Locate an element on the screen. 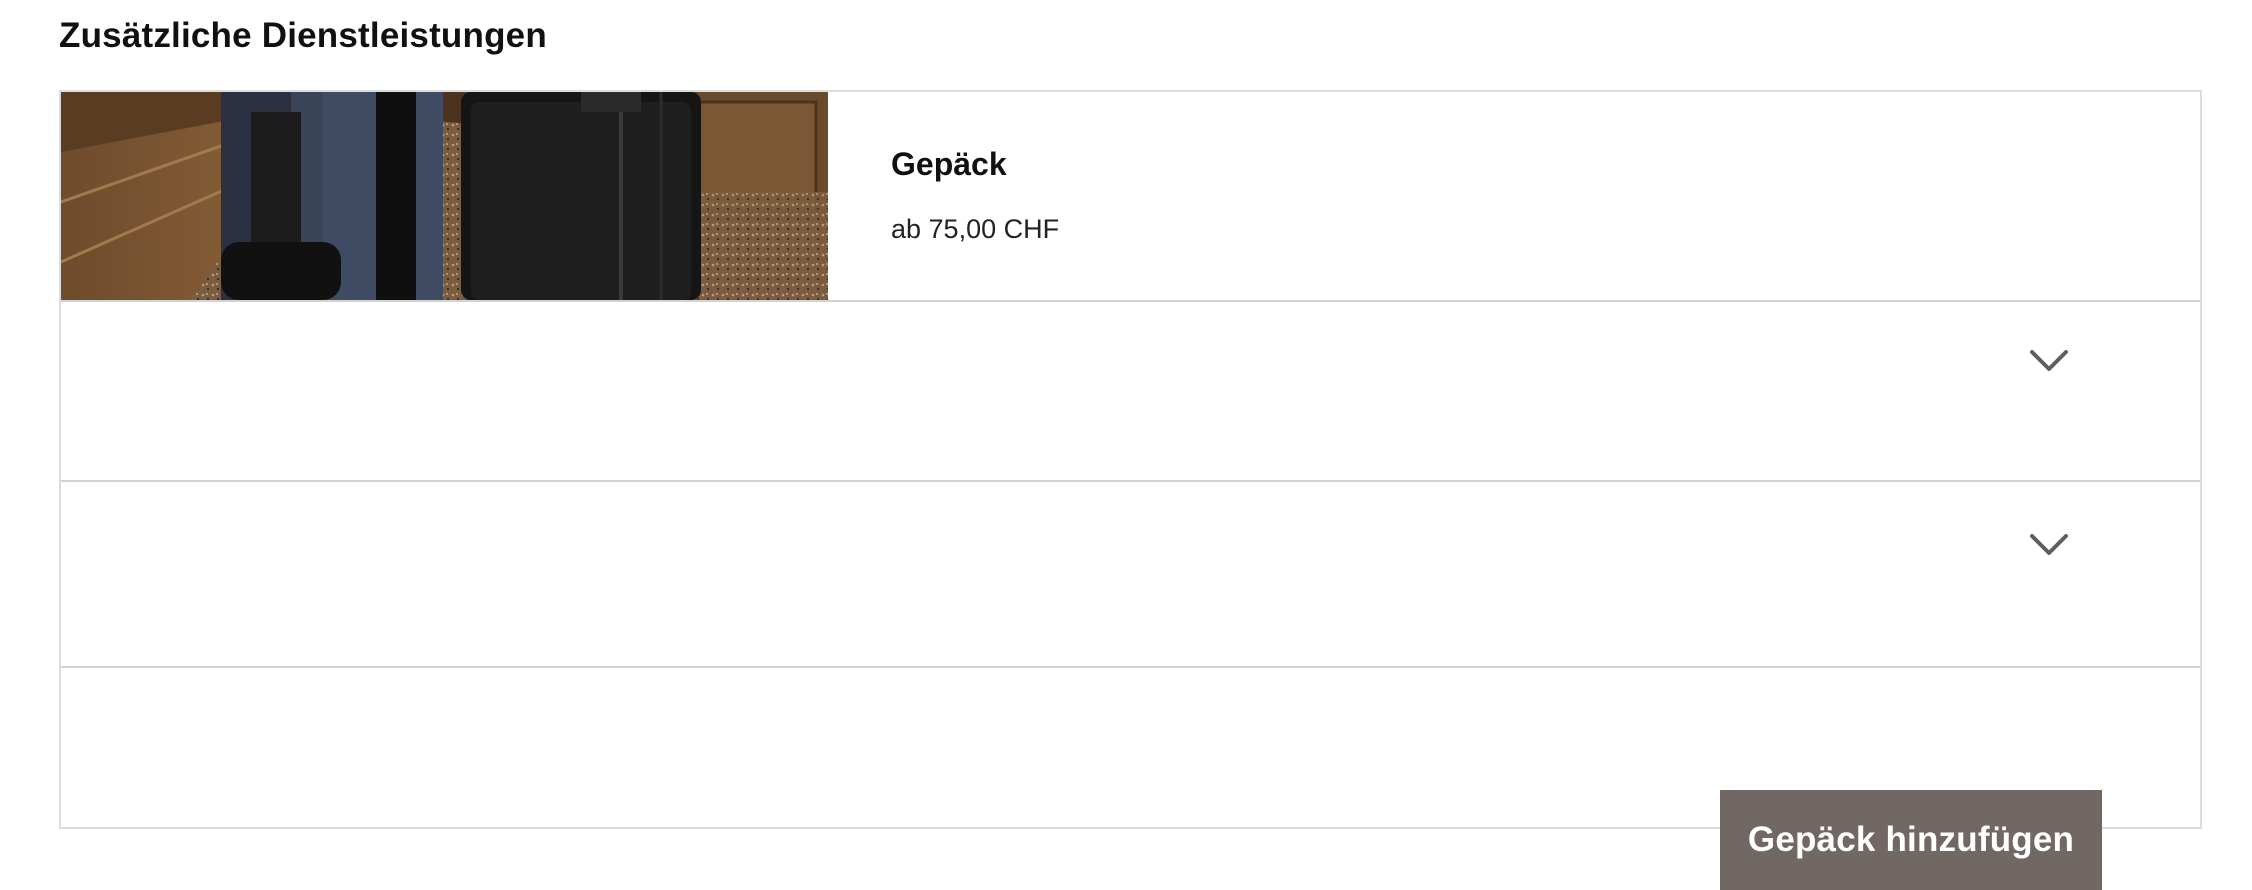  add-luggage-button: Gepäck hinzufügen is located at coordinates (1911, 840).